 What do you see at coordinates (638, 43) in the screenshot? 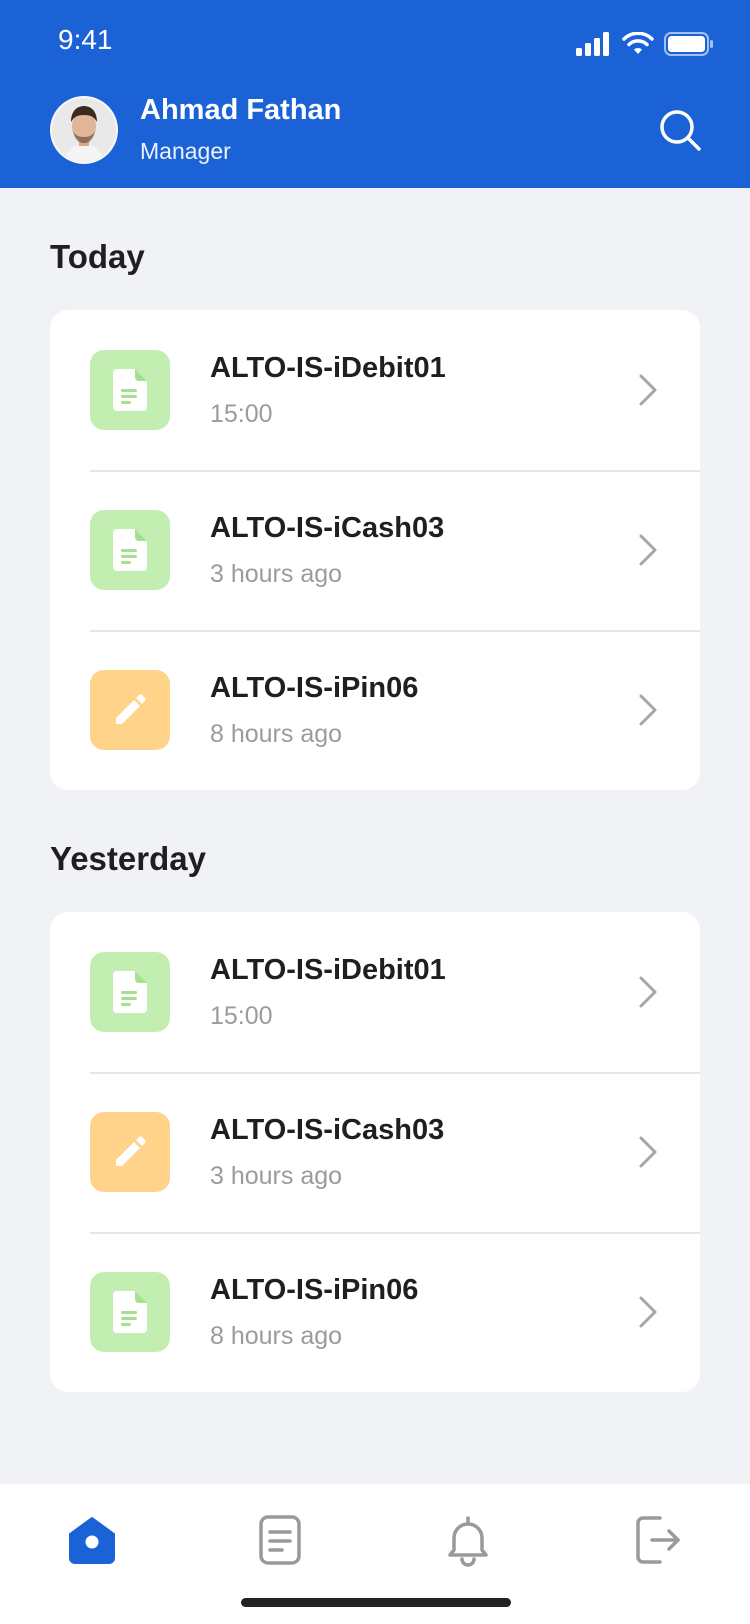
I see `wifi-icon` at bounding box center [638, 43].